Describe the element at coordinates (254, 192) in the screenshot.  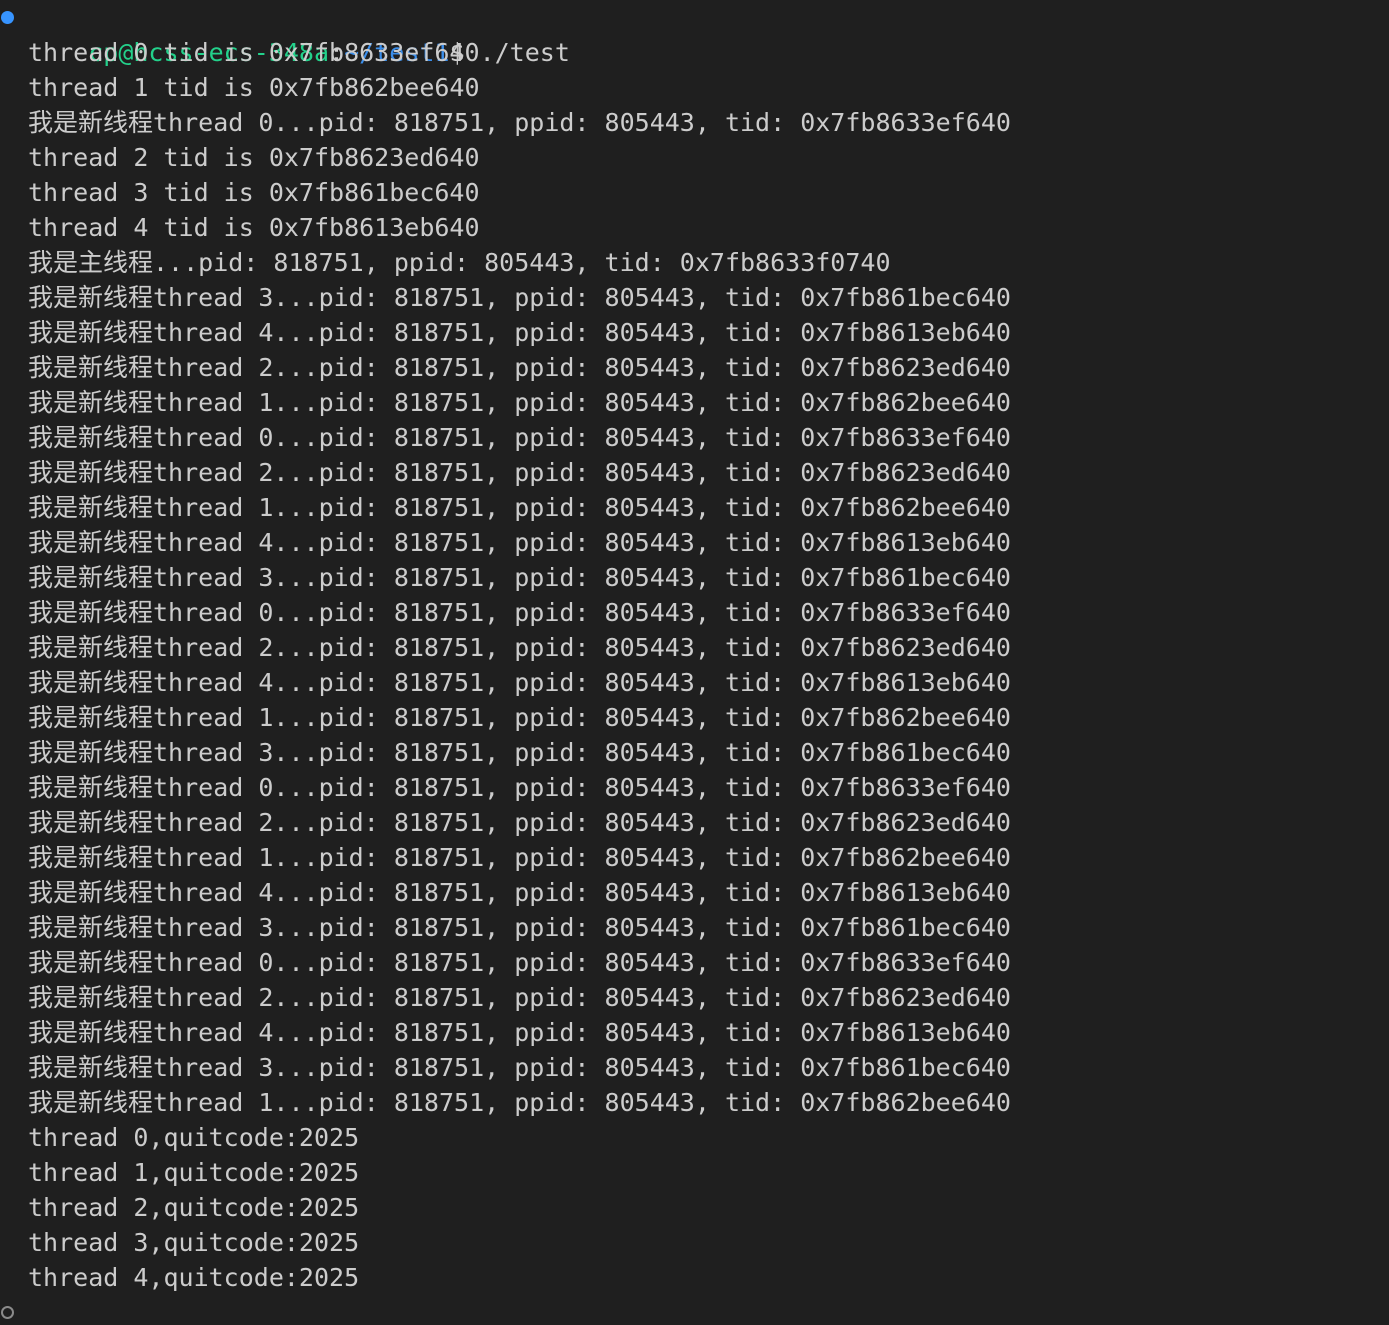
I see `output-line: thread 3 tid is 0x7fb861bec640` at that location.